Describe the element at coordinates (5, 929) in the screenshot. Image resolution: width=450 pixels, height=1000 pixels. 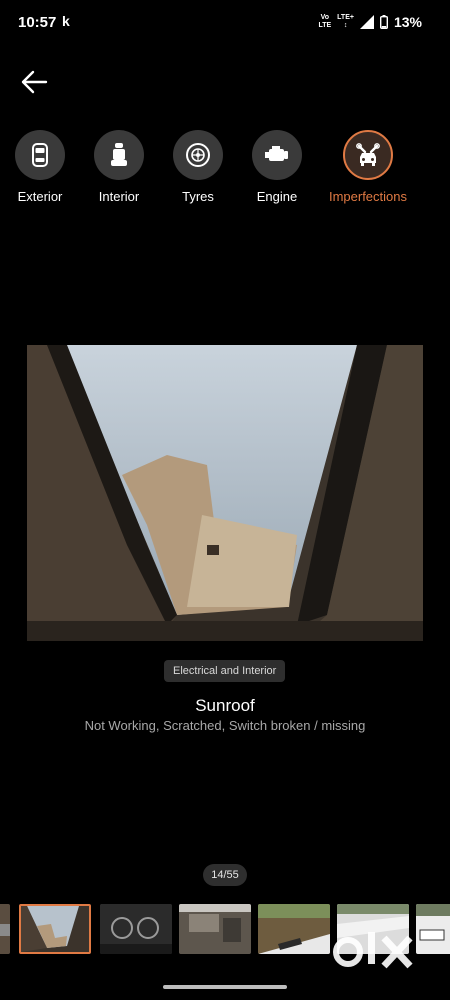
I see `thumbnail-previous-partial` at that location.